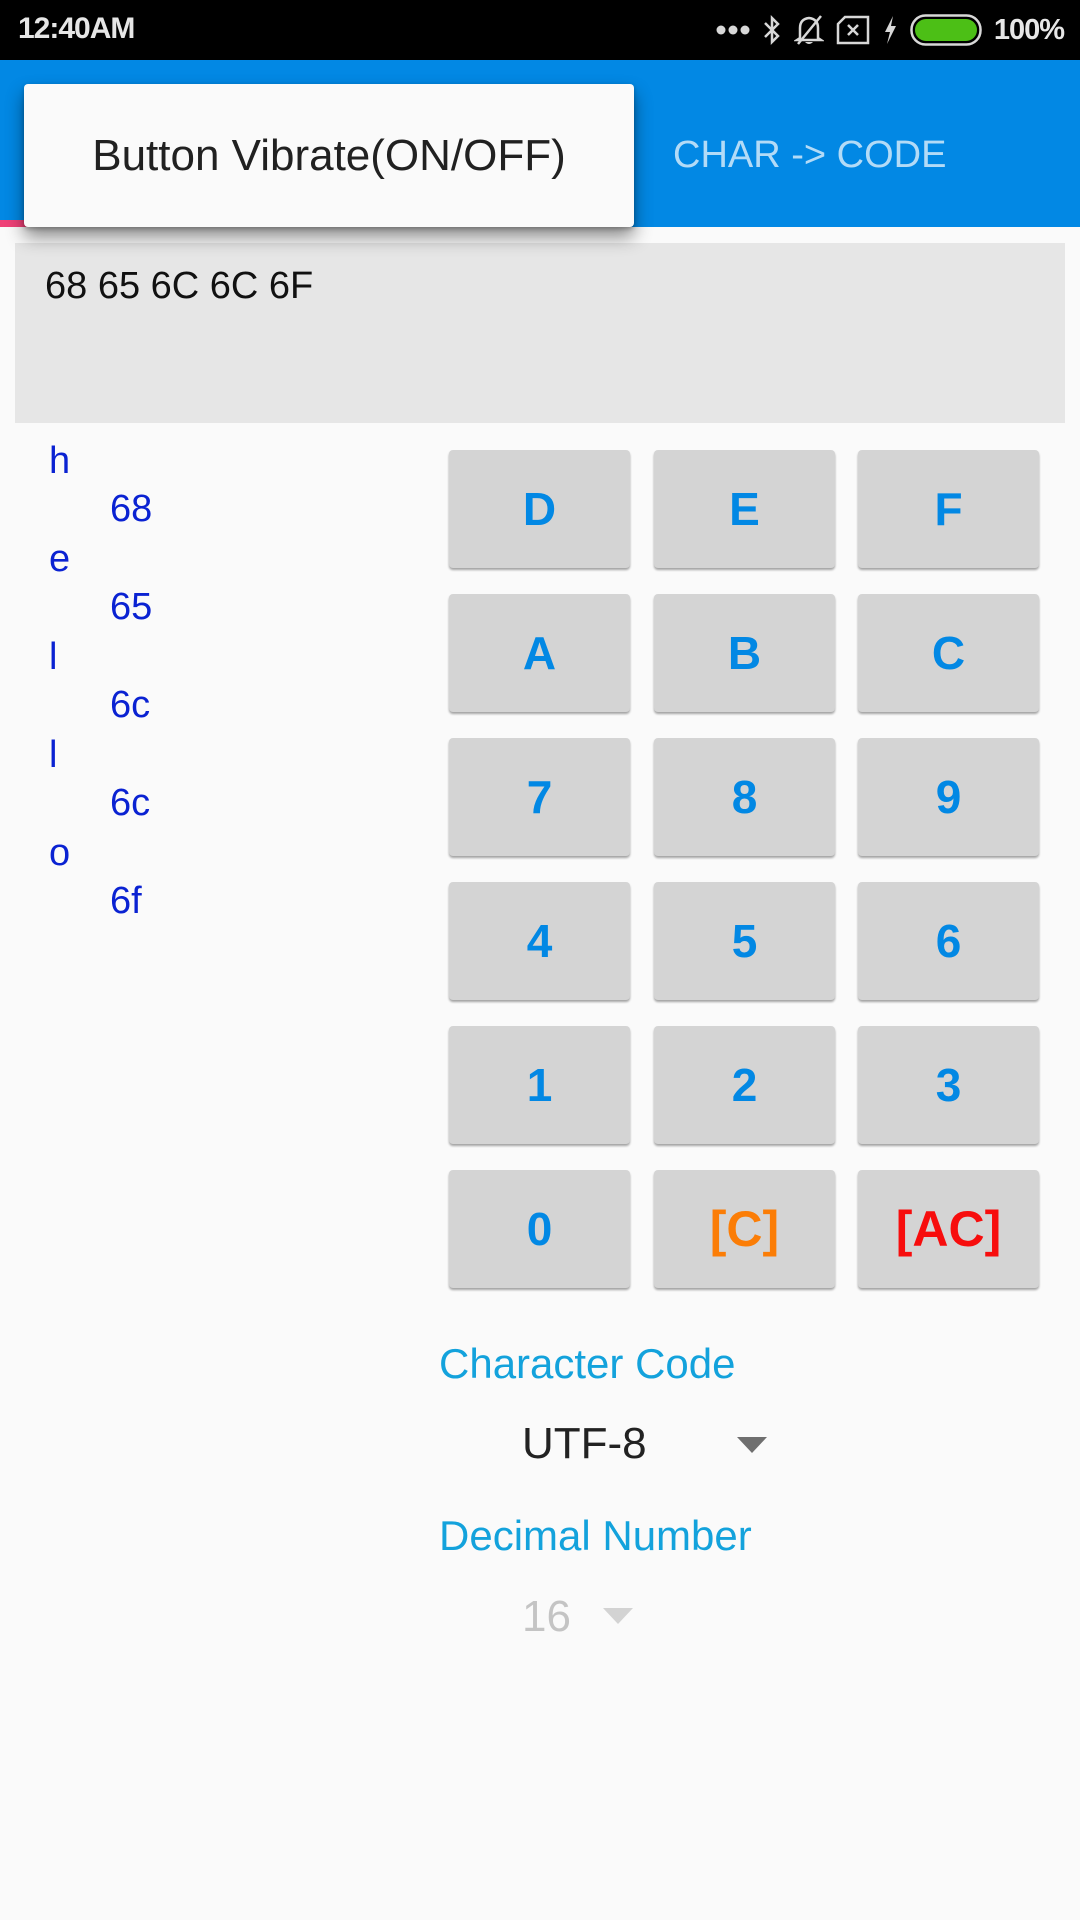  What do you see at coordinates (948, 1085) in the screenshot?
I see `key-3: 3` at bounding box center [948, 1085].